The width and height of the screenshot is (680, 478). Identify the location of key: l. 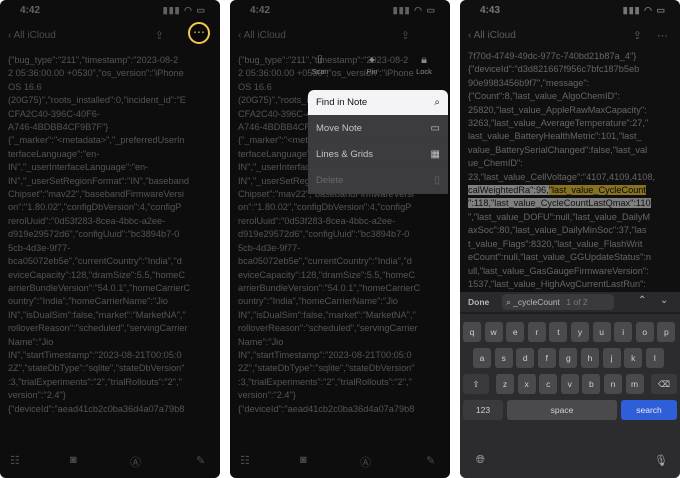
(654, 358).